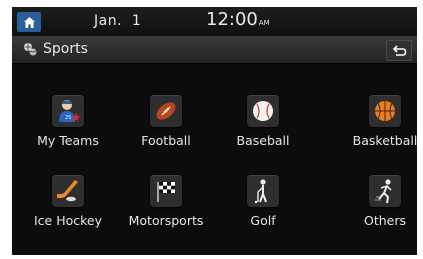  I want to click on player-star-icon: 25, so click(68, 111).